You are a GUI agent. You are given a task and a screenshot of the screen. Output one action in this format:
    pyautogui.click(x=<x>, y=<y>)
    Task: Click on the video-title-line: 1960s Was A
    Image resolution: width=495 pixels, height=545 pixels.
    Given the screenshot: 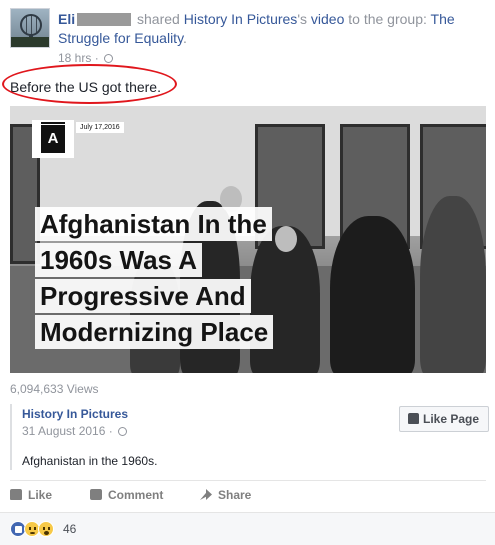 What is the action you would take?
    pyautogui.click(x=119, y=260)
    